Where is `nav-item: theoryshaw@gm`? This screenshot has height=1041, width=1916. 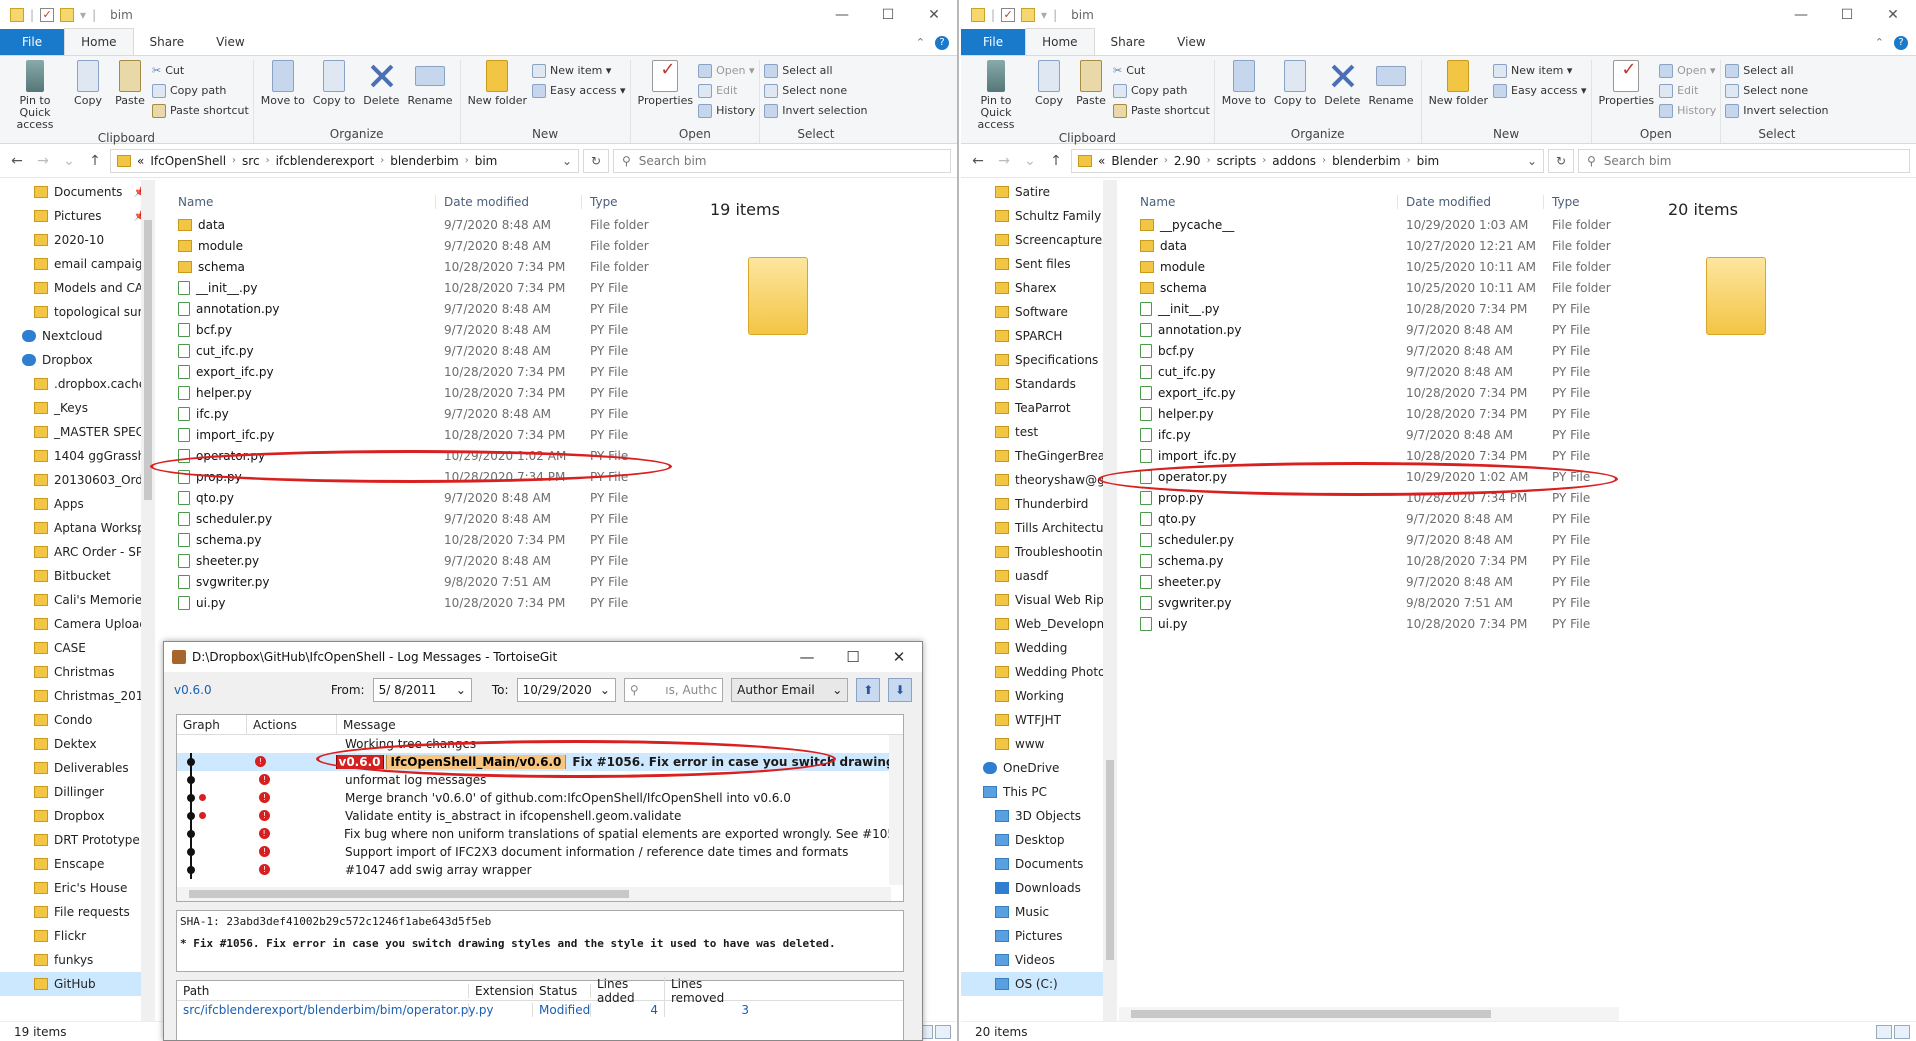
nav-item: theoryshaw@gm is located at coordinates (1032, 480).